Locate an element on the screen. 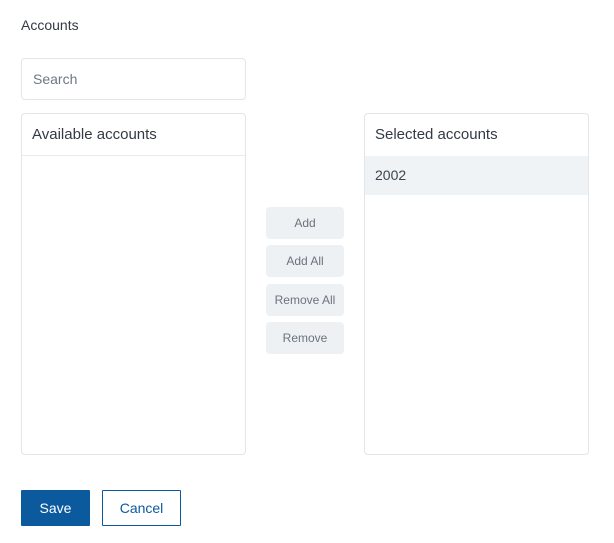 Image resolution: width=614 pixels, height=543 pixels. add-button: Add is located at coordinates (305, 223).